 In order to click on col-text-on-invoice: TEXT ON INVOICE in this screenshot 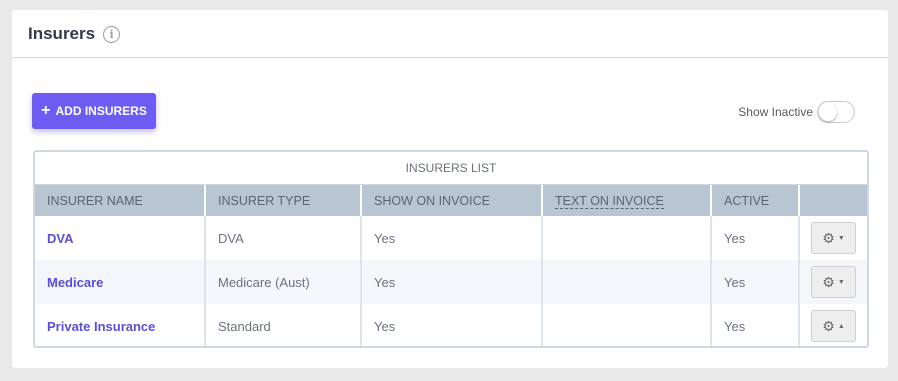, I will do `click(627, 200)`.